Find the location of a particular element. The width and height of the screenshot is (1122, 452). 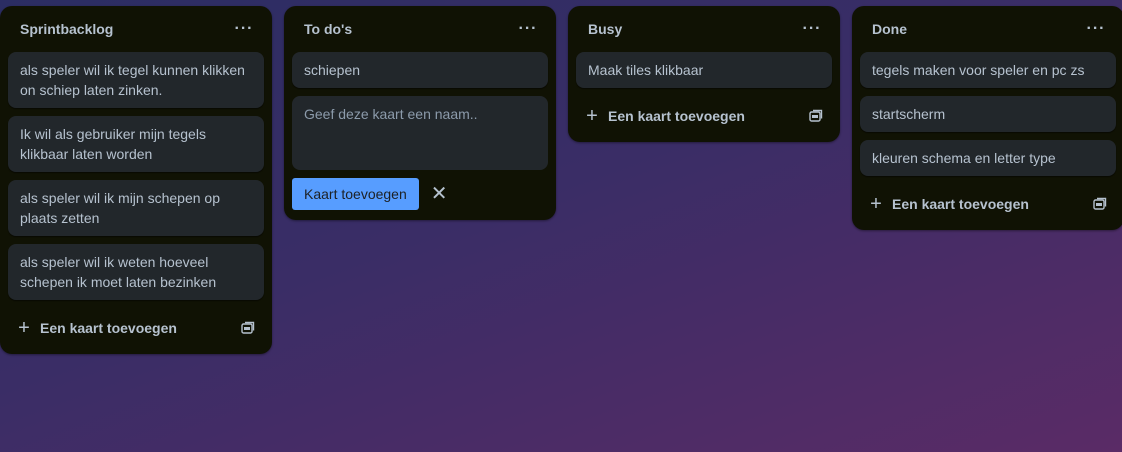

card: startscherm is located at coordinates (988, 114).